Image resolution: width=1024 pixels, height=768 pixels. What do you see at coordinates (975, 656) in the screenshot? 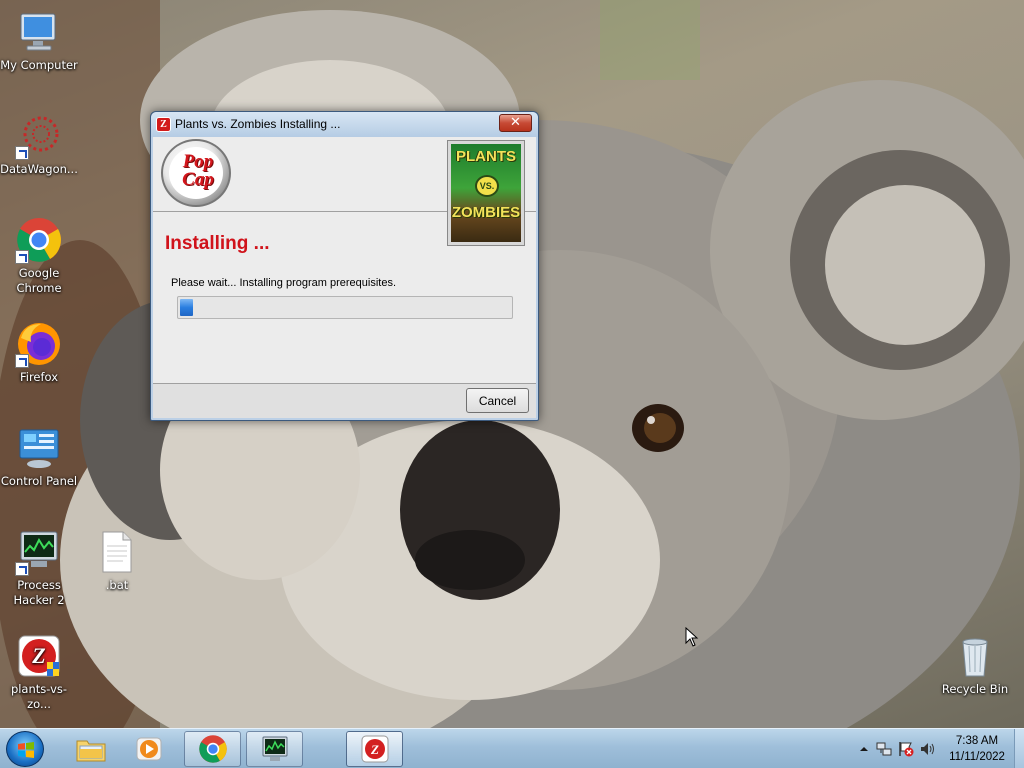
I see `recycle-bin-icon` at bounding box center [975, 656].